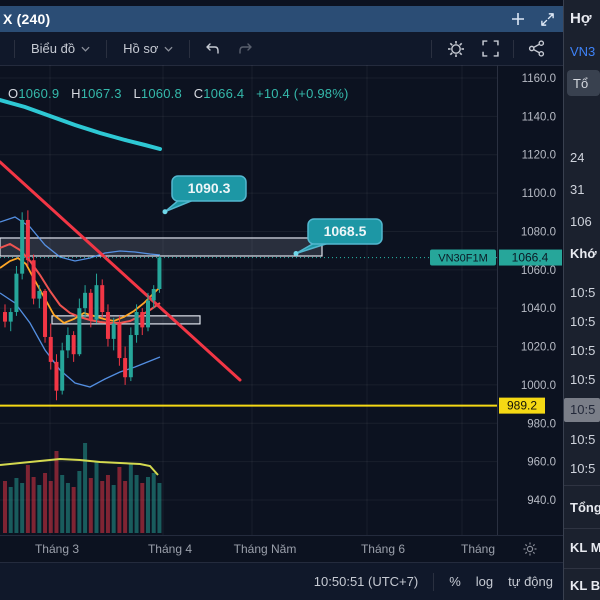 Image resolution: width=600 pixels, height=600 pixels. Describe the element at coordinates (245, 49) in the screenshot. I see `redo-icon` at that location.